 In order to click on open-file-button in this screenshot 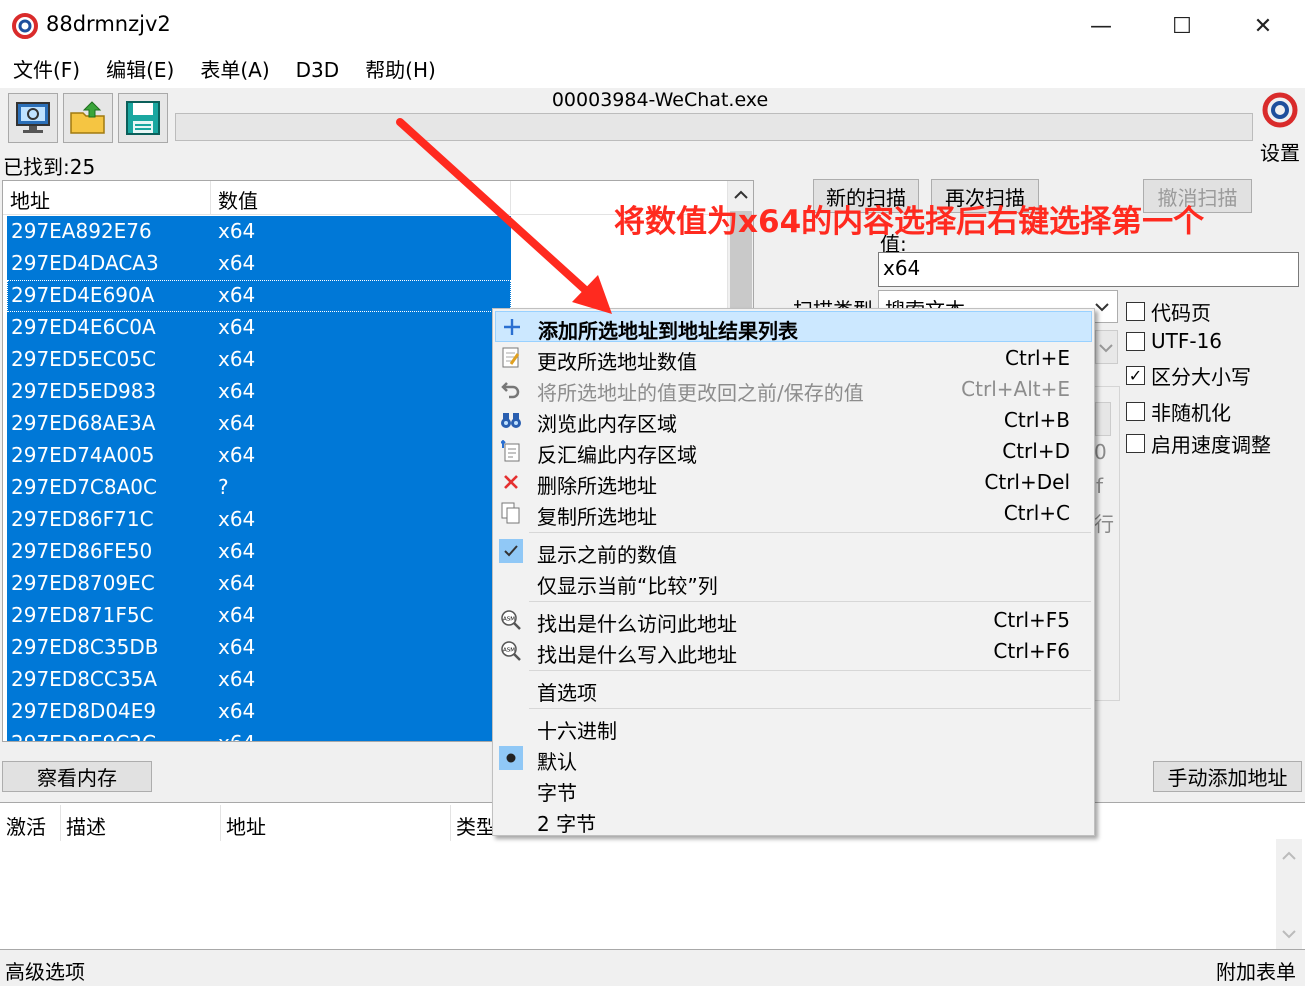, I will do `click(88, 118)`.